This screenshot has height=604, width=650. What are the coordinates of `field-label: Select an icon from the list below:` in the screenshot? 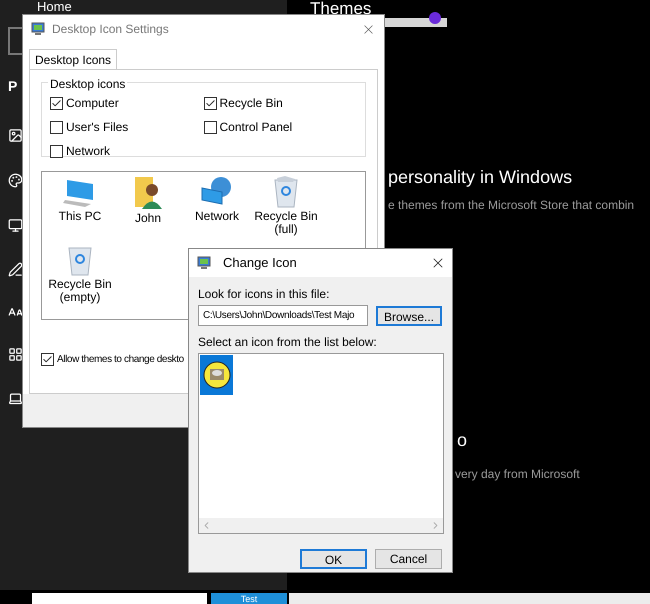 It's located at (288, 342).